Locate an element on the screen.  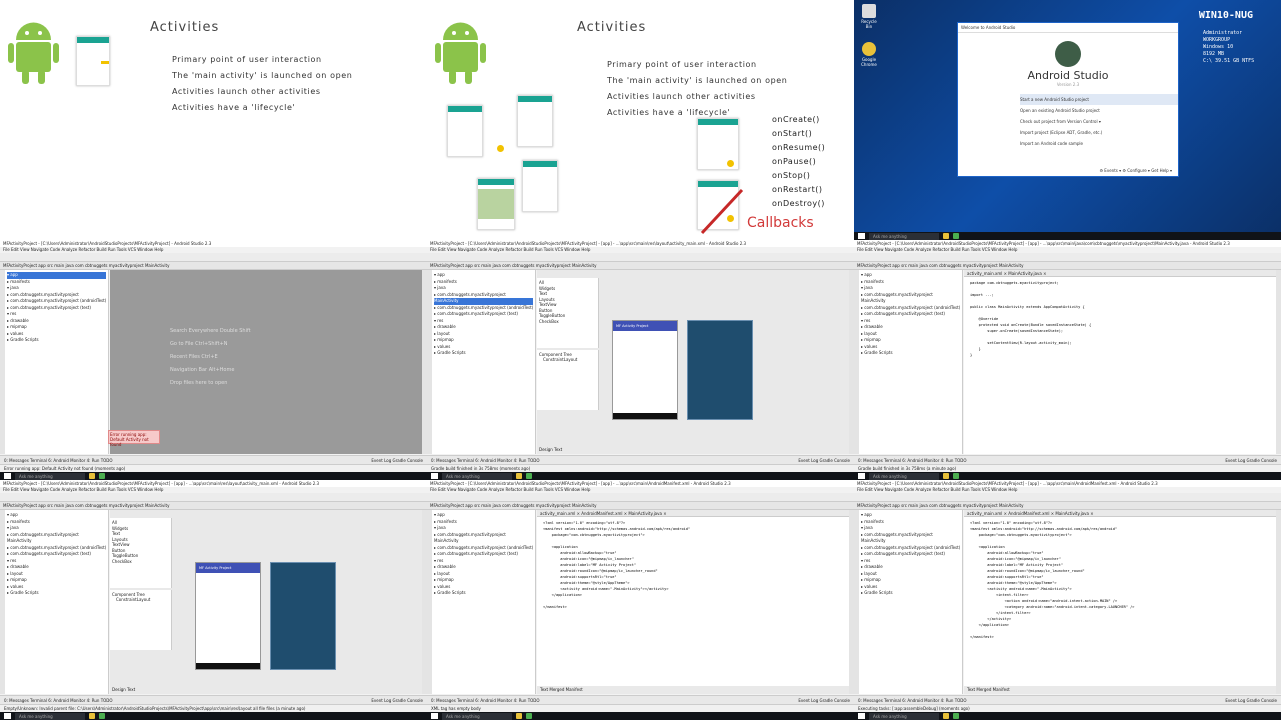
vcs-checkout-option: Check out project from Version Control ▾ is located at coordinates (1099, 121).